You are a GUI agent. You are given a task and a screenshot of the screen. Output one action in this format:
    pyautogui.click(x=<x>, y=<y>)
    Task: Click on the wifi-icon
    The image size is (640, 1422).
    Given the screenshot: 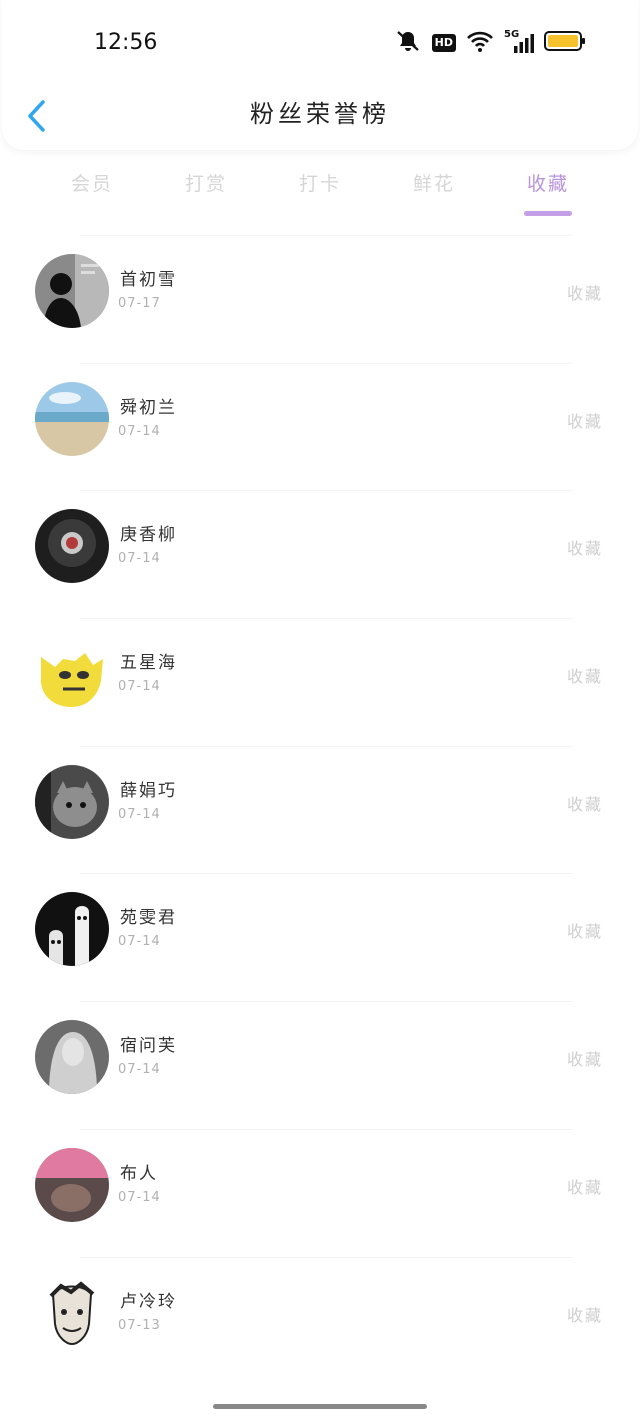 What is the action you would take?
    pyautogui.click(x=480, y=43)
    